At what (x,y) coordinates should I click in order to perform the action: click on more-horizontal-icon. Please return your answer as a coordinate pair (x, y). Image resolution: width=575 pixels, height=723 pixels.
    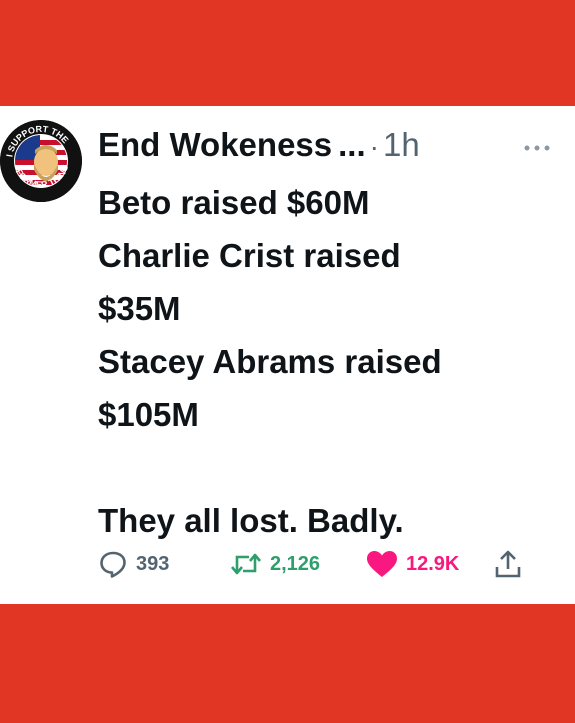
    Looking at the image, I should click on (537, 148).